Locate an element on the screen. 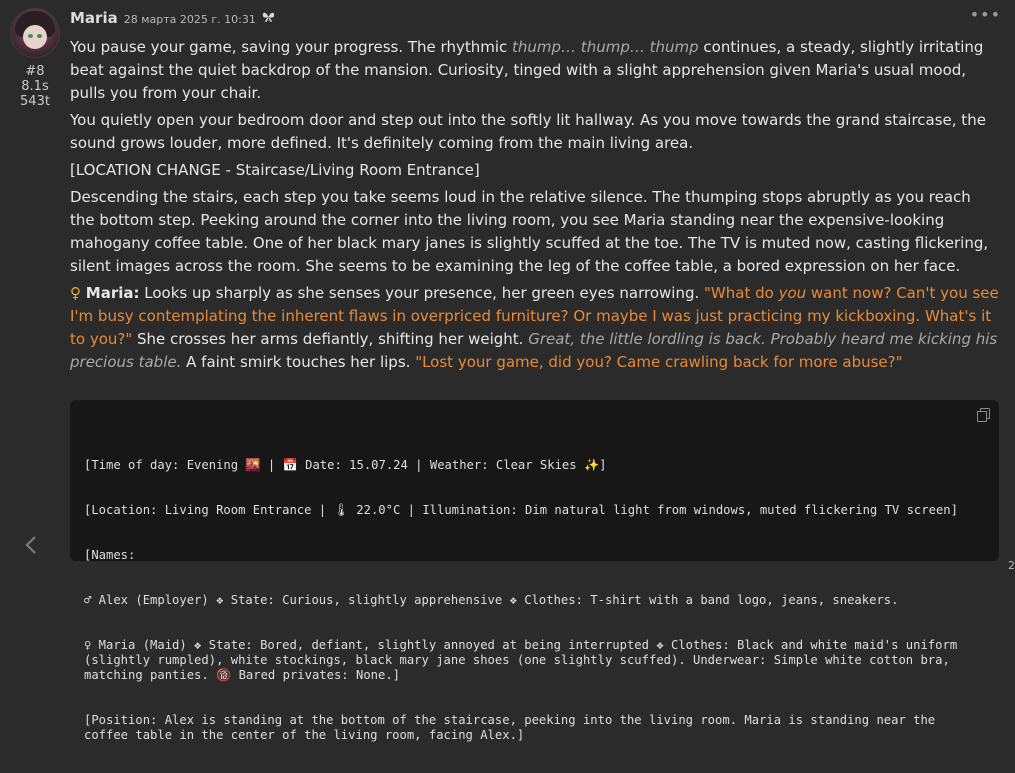 The width and height of the screenshot is (1015, 773). chevron-left-icon is located at coordinates (31, 547).